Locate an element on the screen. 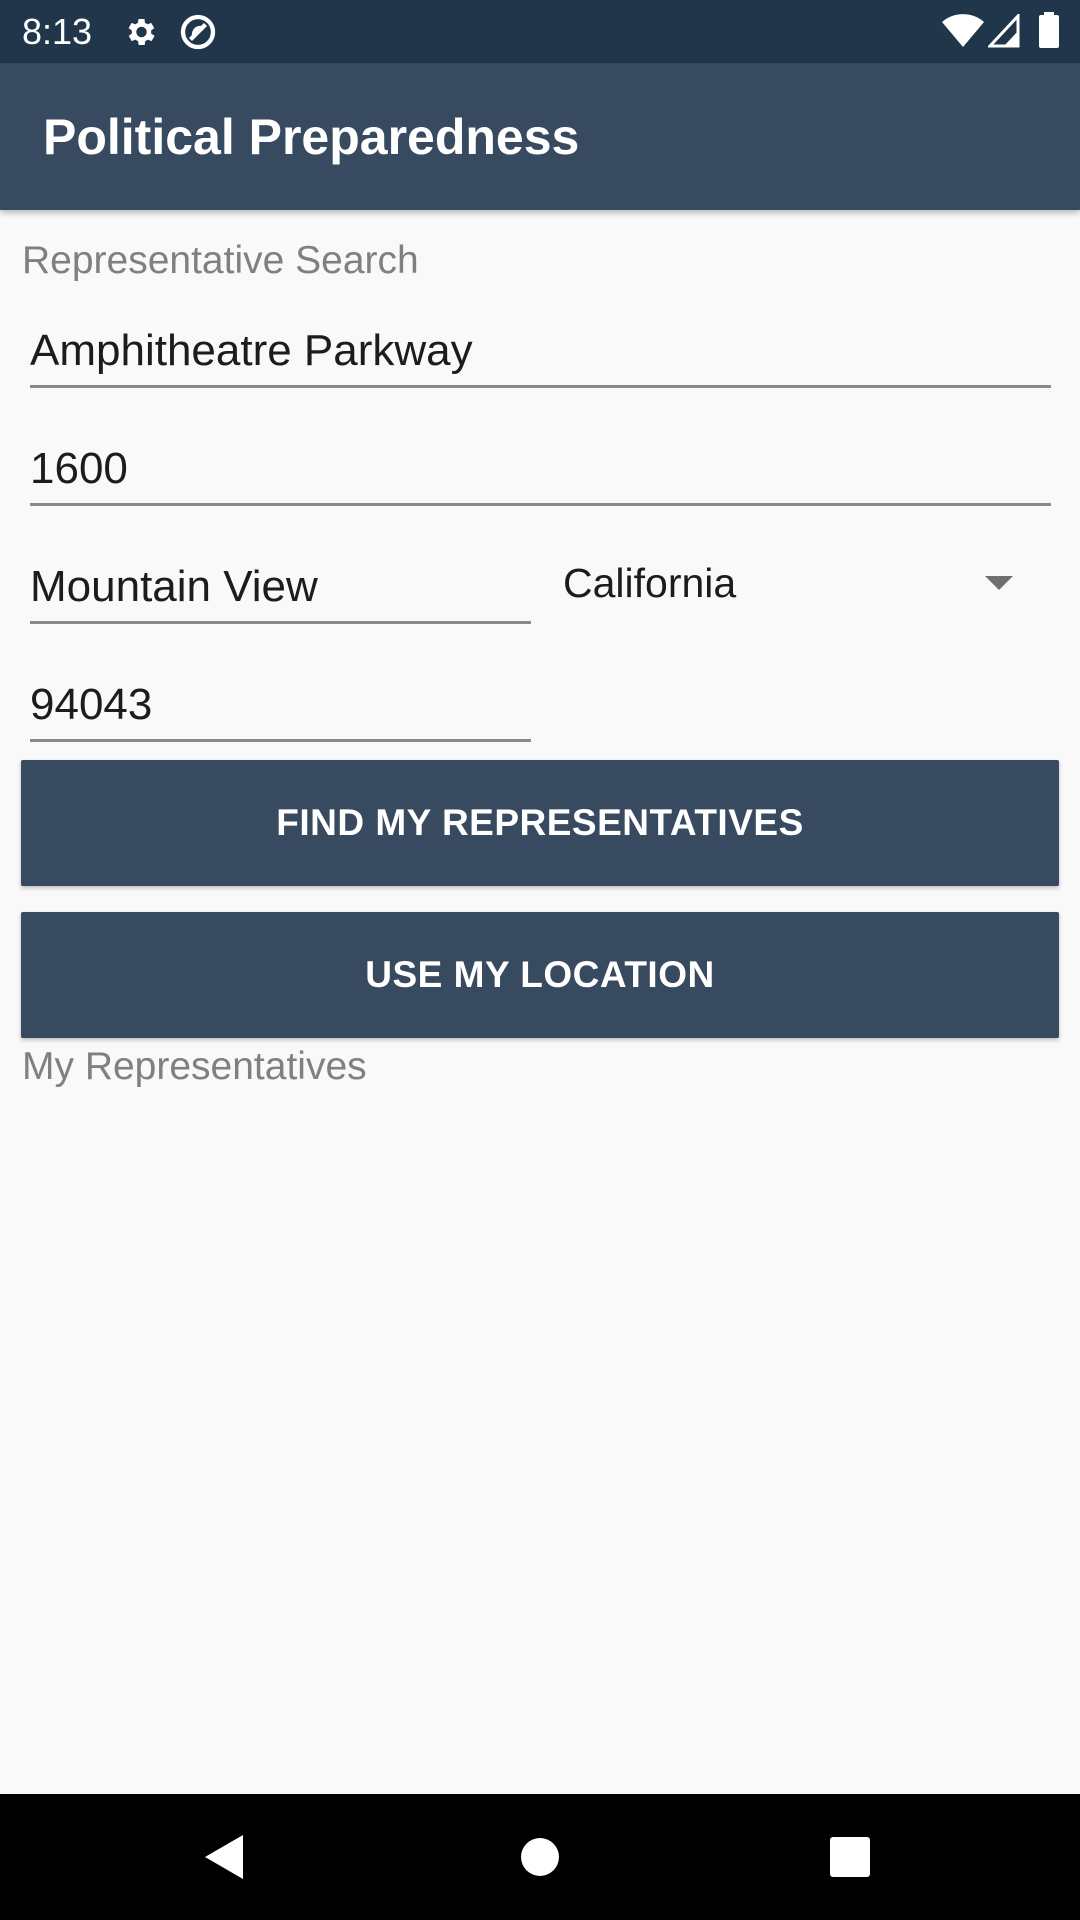 This screenshot has width=1080, height=1920. zip-field is located at coordinates (280, 705).